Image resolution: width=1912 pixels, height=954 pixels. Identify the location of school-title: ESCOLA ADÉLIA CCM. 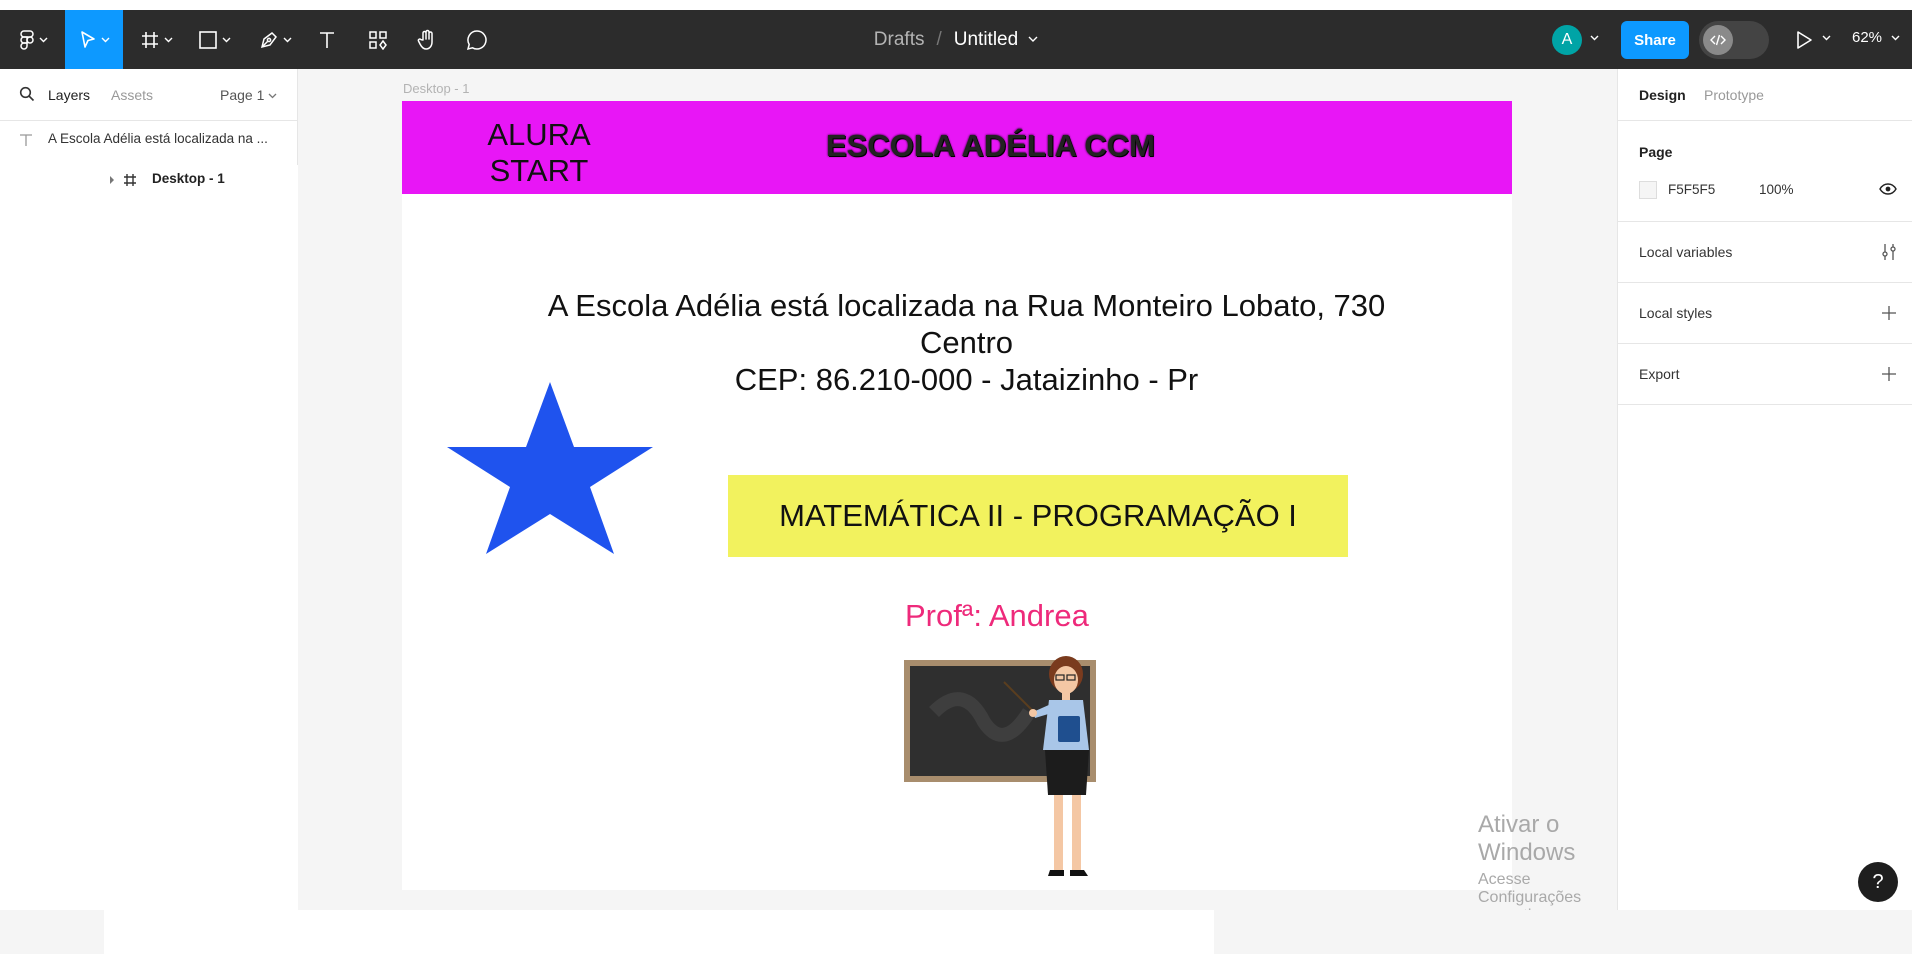
(990, 146).